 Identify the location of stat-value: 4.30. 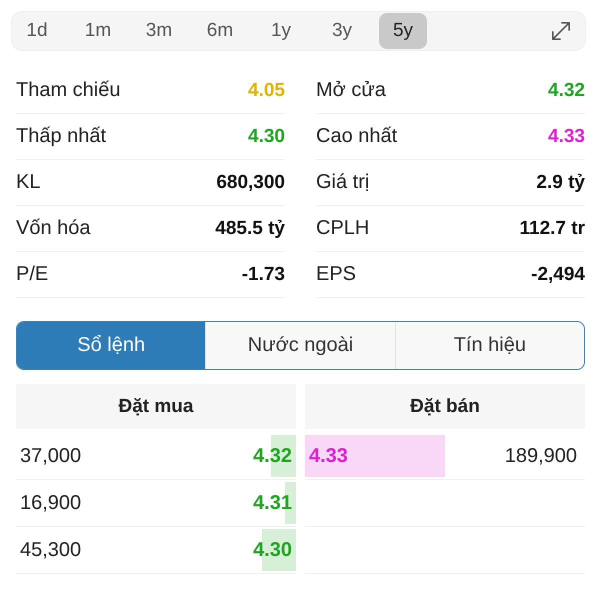
(266, 137).